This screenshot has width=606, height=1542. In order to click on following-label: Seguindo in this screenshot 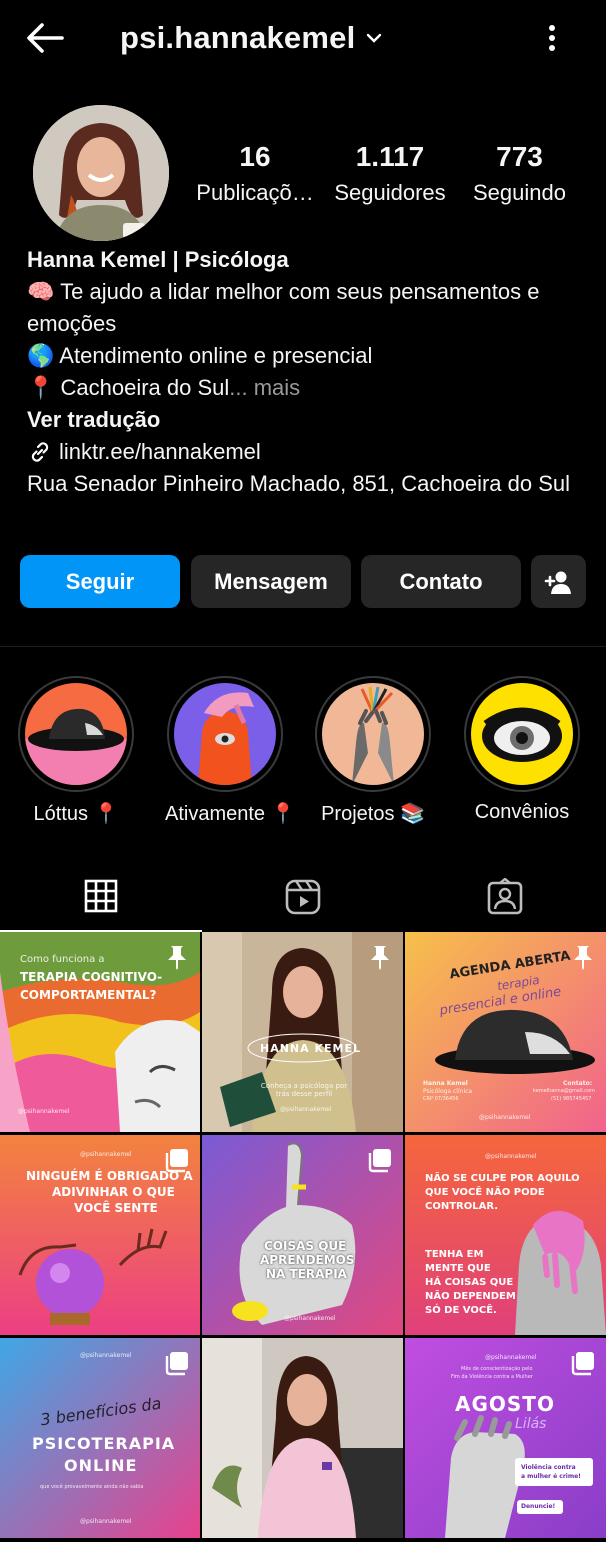, I will do `click(519, 192)`.